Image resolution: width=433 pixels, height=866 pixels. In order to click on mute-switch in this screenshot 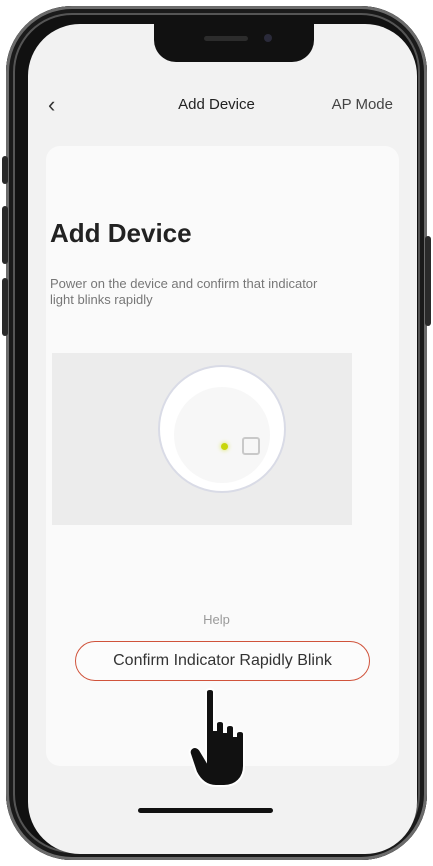, I will do `click(5, 170)`.